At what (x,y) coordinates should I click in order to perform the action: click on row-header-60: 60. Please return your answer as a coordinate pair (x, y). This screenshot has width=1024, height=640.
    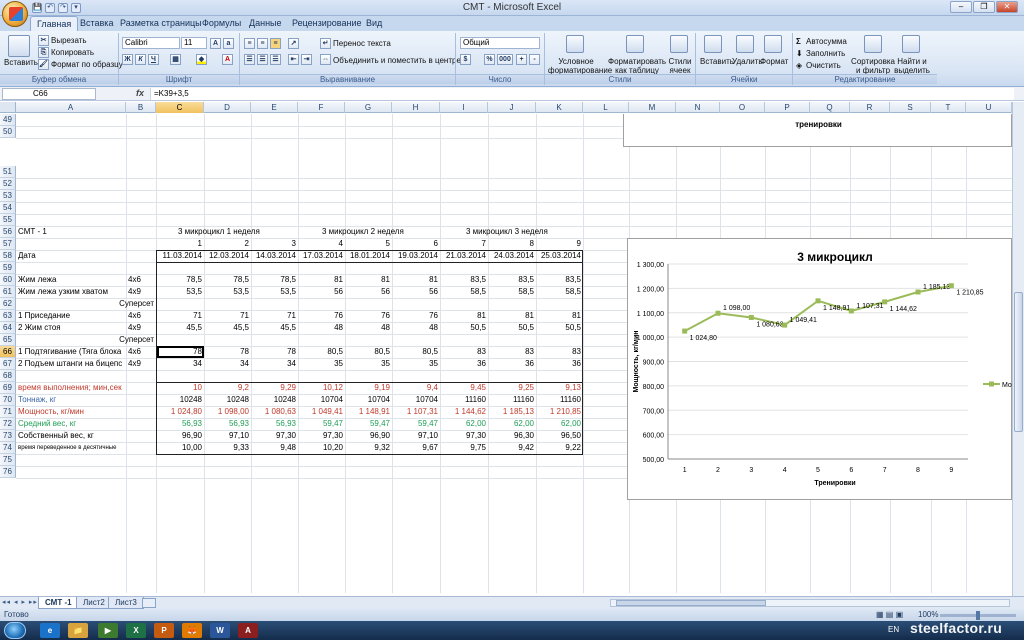
    Looking at the image, I should click on (8, 280).